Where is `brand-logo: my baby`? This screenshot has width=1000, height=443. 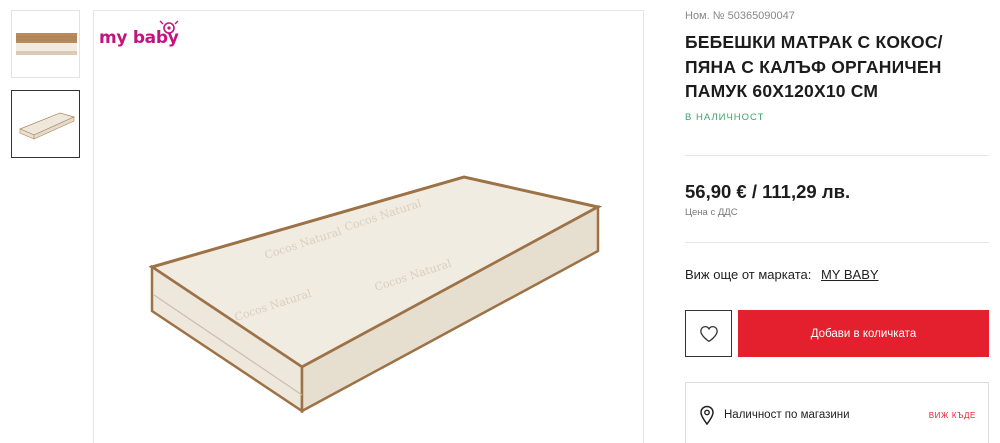 brand-logo: my baby is located at coordinates (139, 34).